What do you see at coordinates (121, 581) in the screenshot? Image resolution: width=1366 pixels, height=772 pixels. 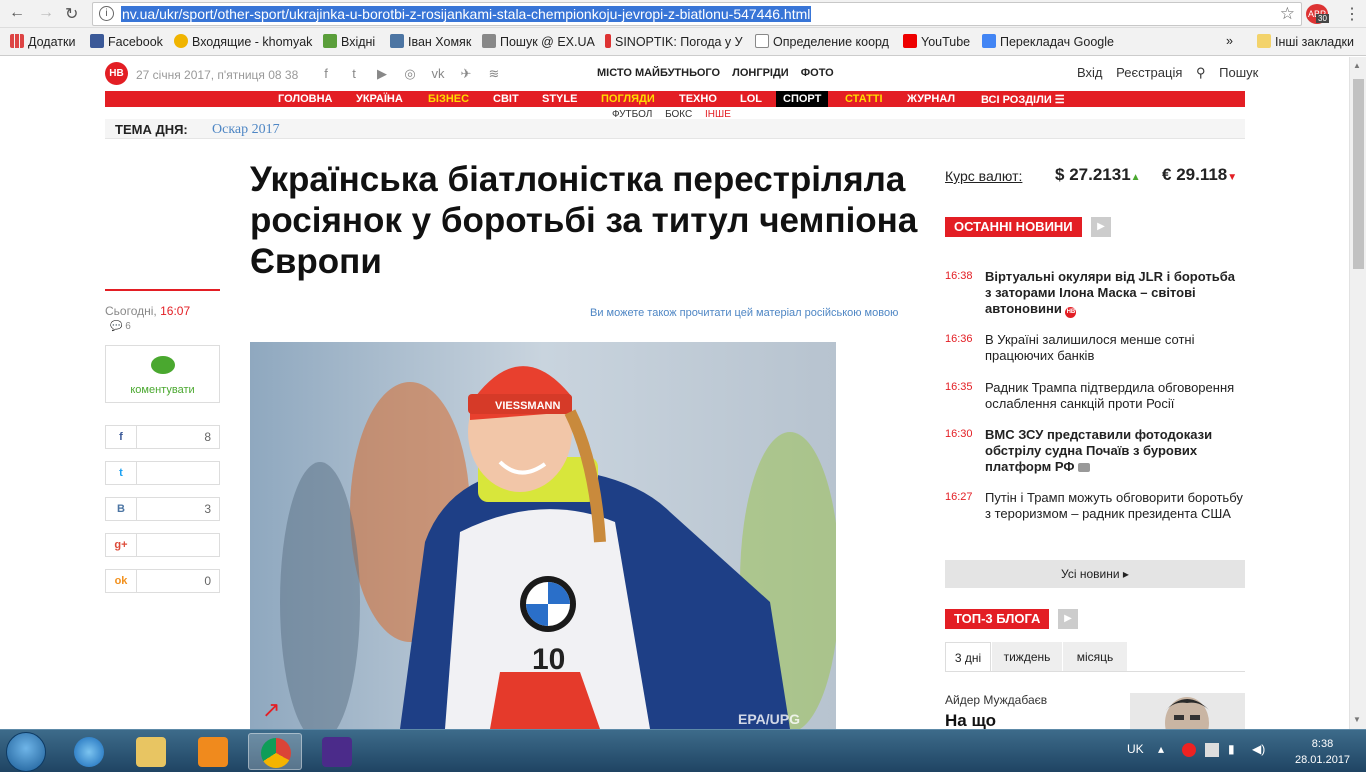 I see `odnoklassniki-icon: ok` at bounding box center [121, 581].